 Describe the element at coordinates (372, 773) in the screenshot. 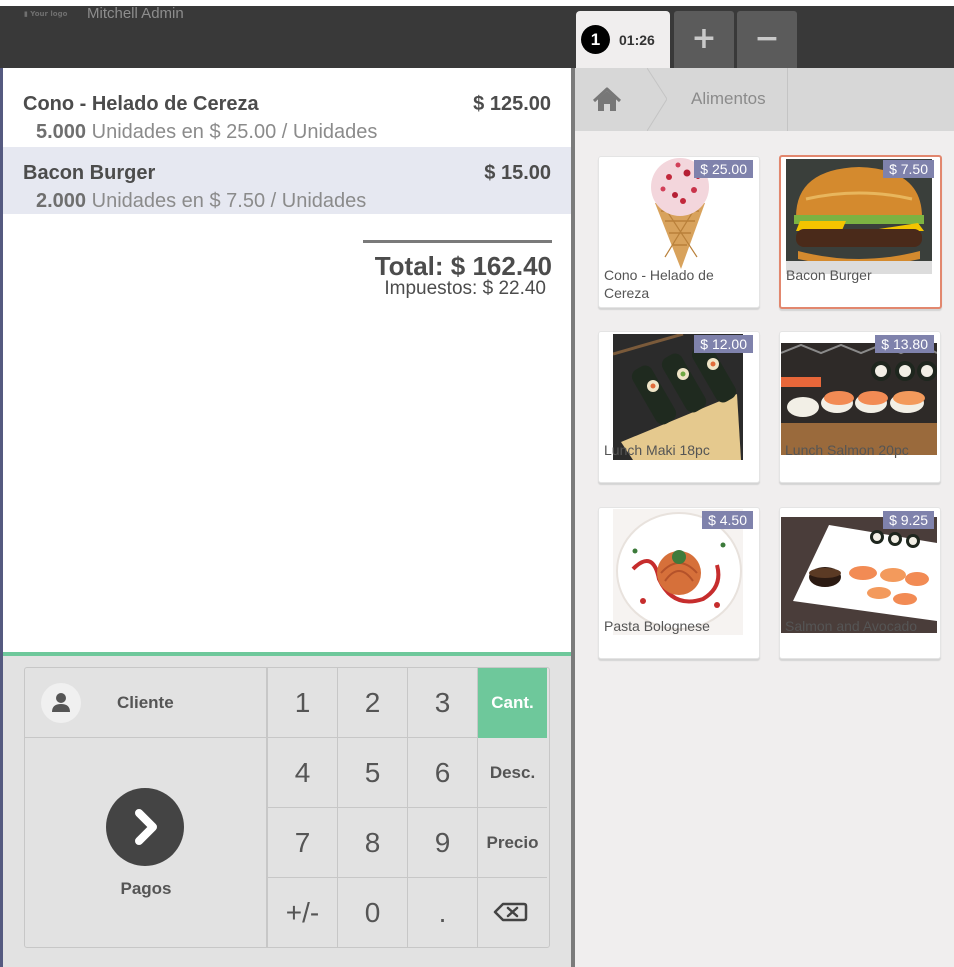

I see `numpad-key-5: 5` at that location.